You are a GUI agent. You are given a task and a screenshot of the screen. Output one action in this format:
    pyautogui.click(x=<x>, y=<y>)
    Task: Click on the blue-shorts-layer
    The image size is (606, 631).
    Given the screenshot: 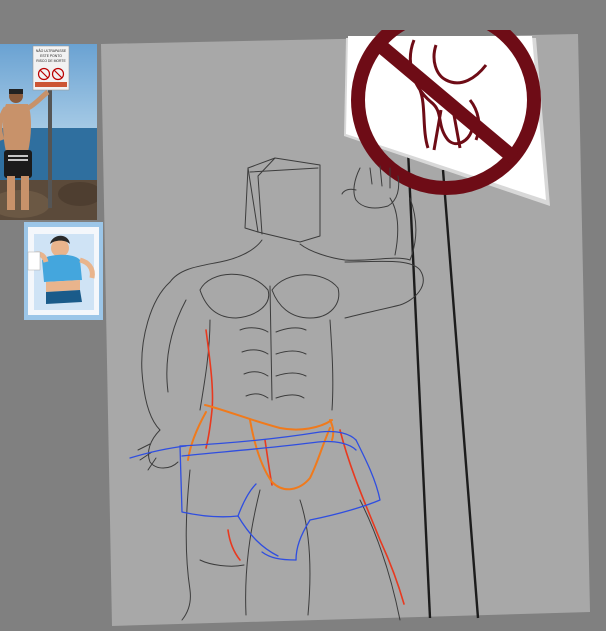 What is the action you would take?
    pyautogui.click(x=255, y=495)
    